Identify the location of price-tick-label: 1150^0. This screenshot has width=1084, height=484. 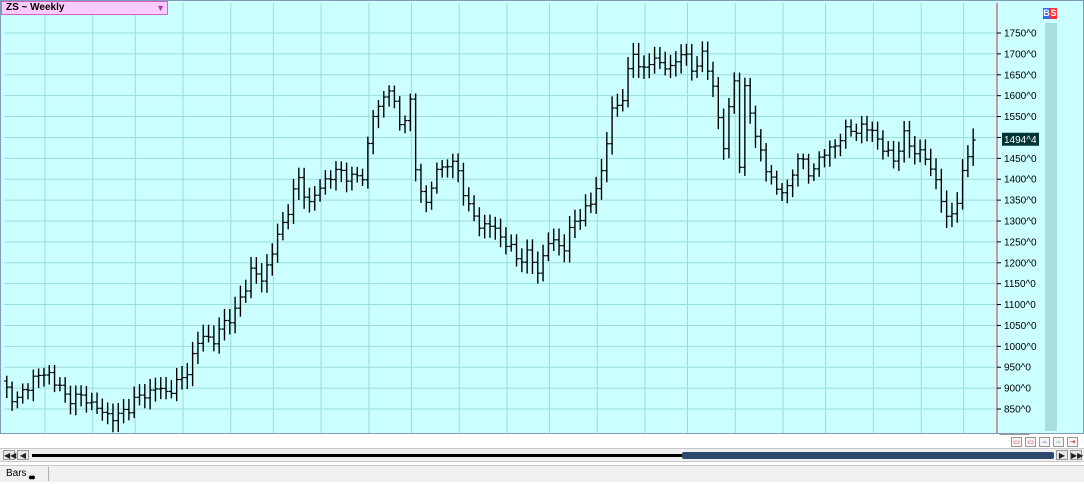
(1020, 284).